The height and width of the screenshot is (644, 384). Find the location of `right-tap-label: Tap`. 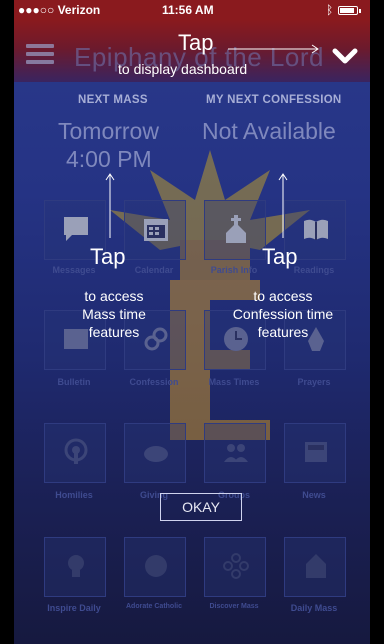

right-tap-label: Tap is located at coordinates (280, 256).